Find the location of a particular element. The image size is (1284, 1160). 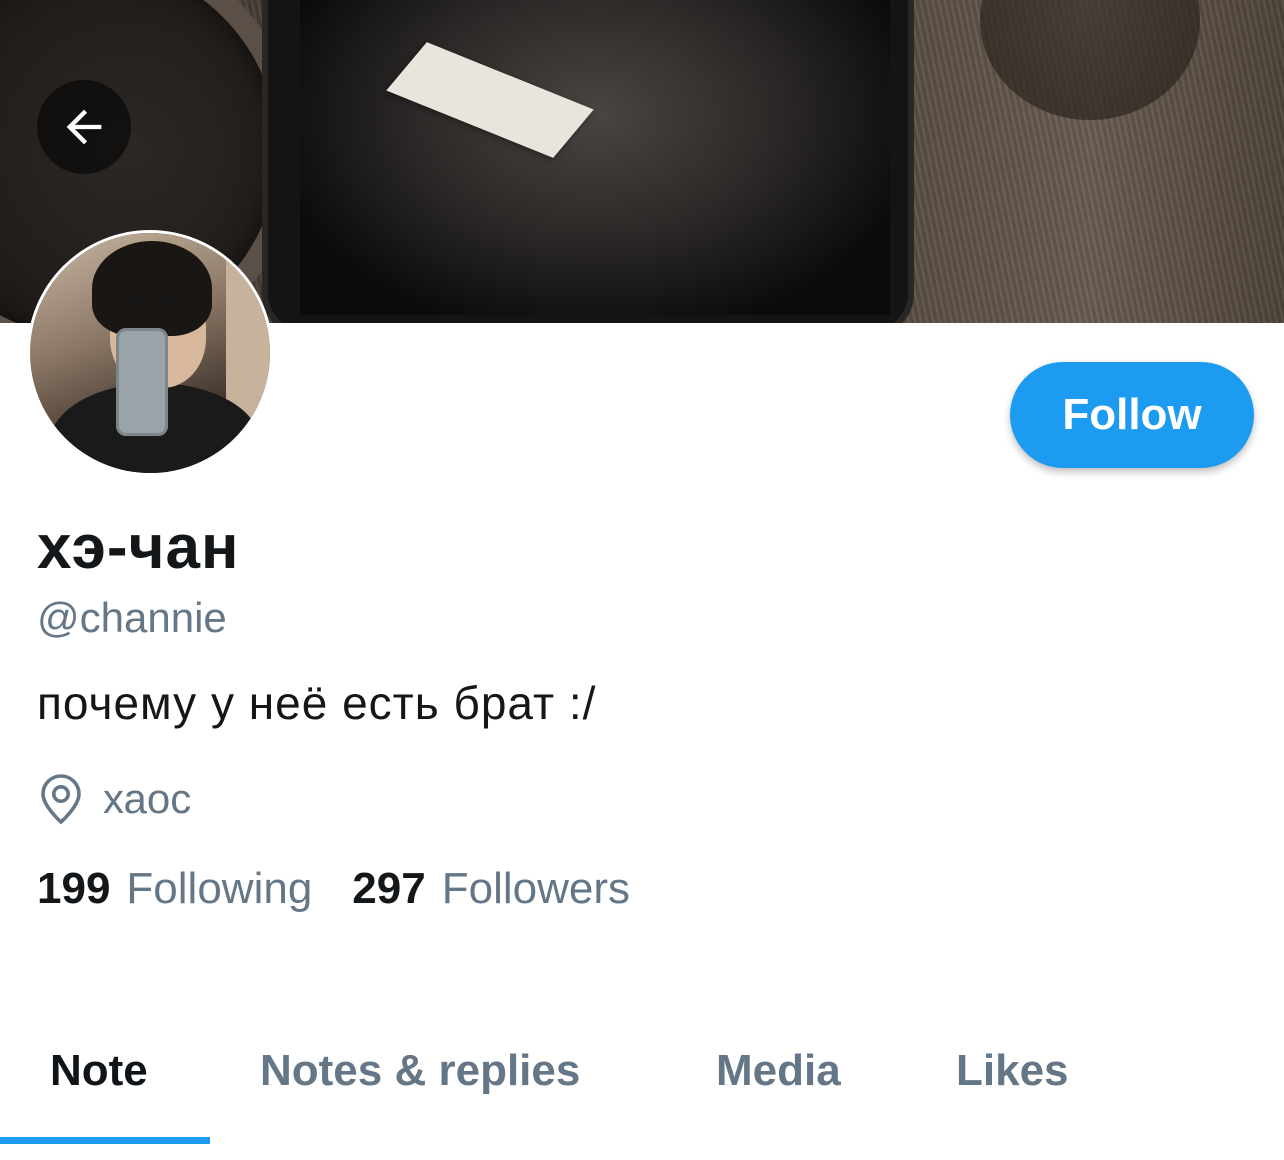

following-count: 199 is located at coordinates (74, 888).